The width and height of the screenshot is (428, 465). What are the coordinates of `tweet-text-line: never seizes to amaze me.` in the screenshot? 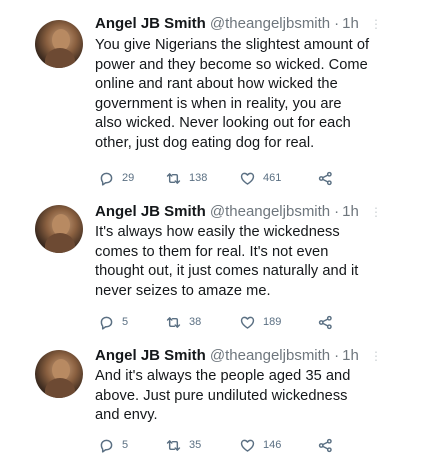 It's located at (183, 290).